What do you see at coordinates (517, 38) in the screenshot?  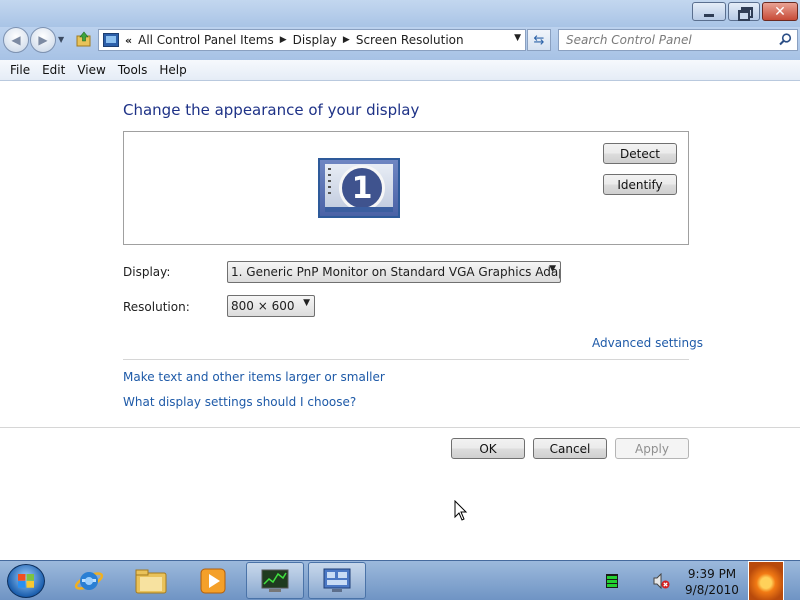 I see `address-dropdown-icon: ▼` at bounding box center [517, 38].